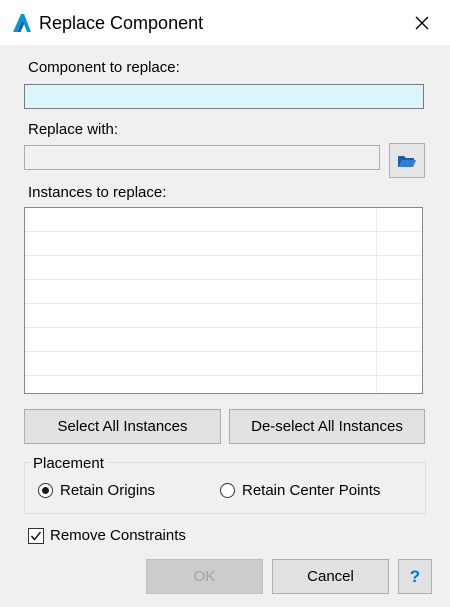 The image size is (450, 607). What do you see at coordinates (204, 576) in the screenshot?
I see `ok-button: OK` at bounding box center [204, 576].